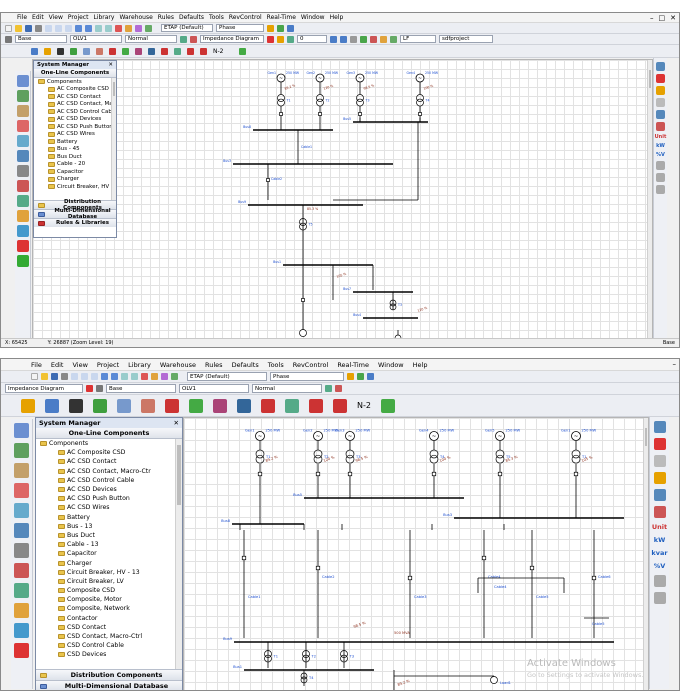 This screenshot has width=680, height=691. Describe the element at coordinates (500, 587) in the screenshot. I see `element-label: Cable4` at that location.